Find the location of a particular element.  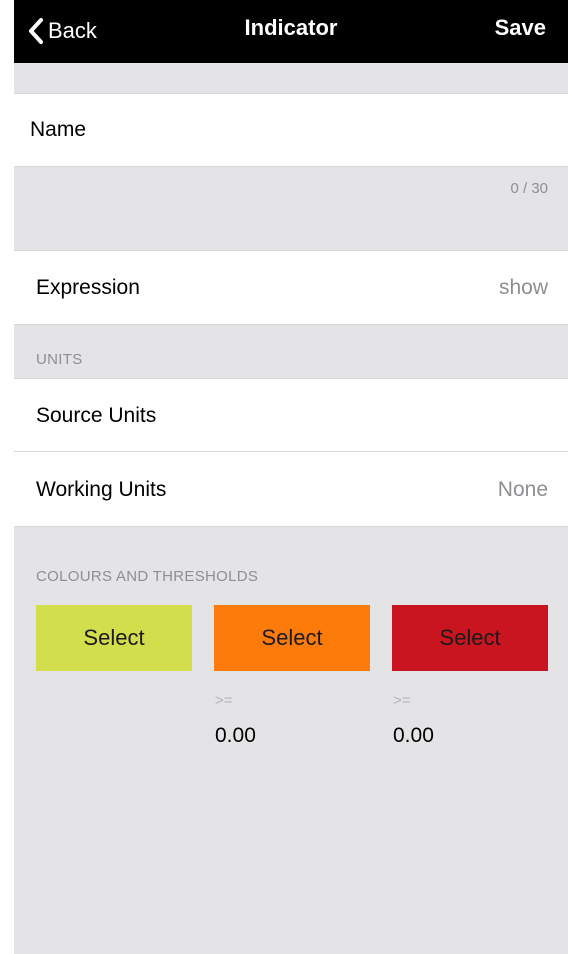

save-button: Save is located at coordinates (520, 28).